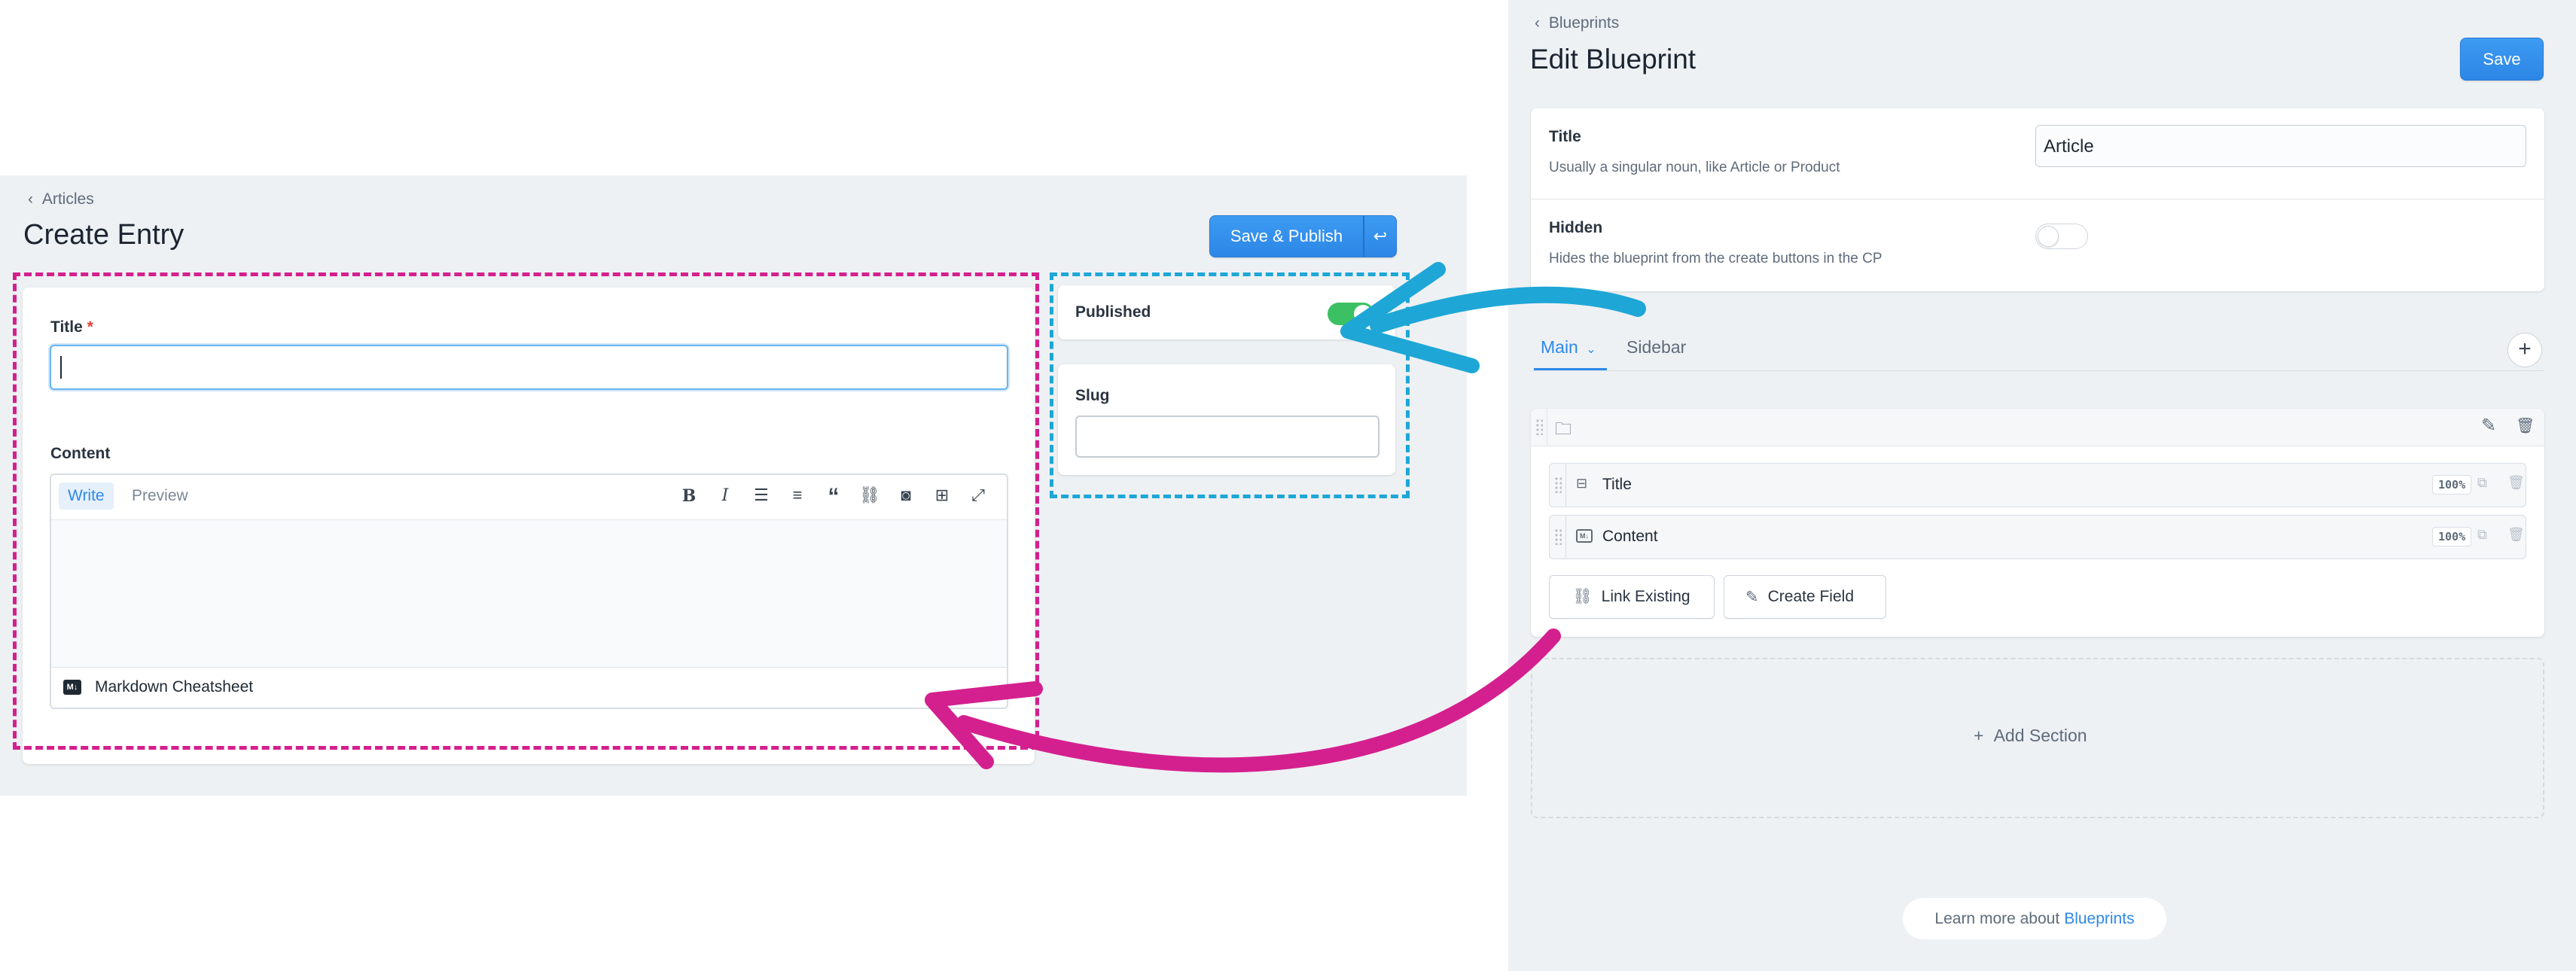 Image resolution: width=2576 pixels, height=971 pixels. Describe the element at coordinates (1285, 517) in the screenshot. I see `annotation-arrows` at that location.